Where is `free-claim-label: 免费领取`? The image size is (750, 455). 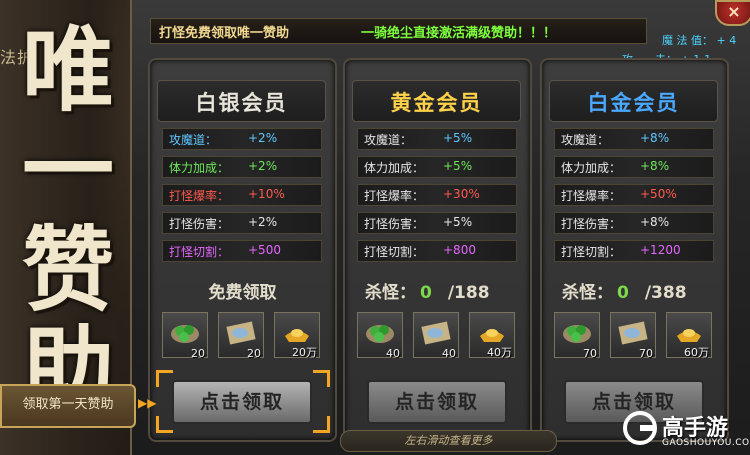 free-claim-label: 免费领取 is located at coordinates (242, 293).